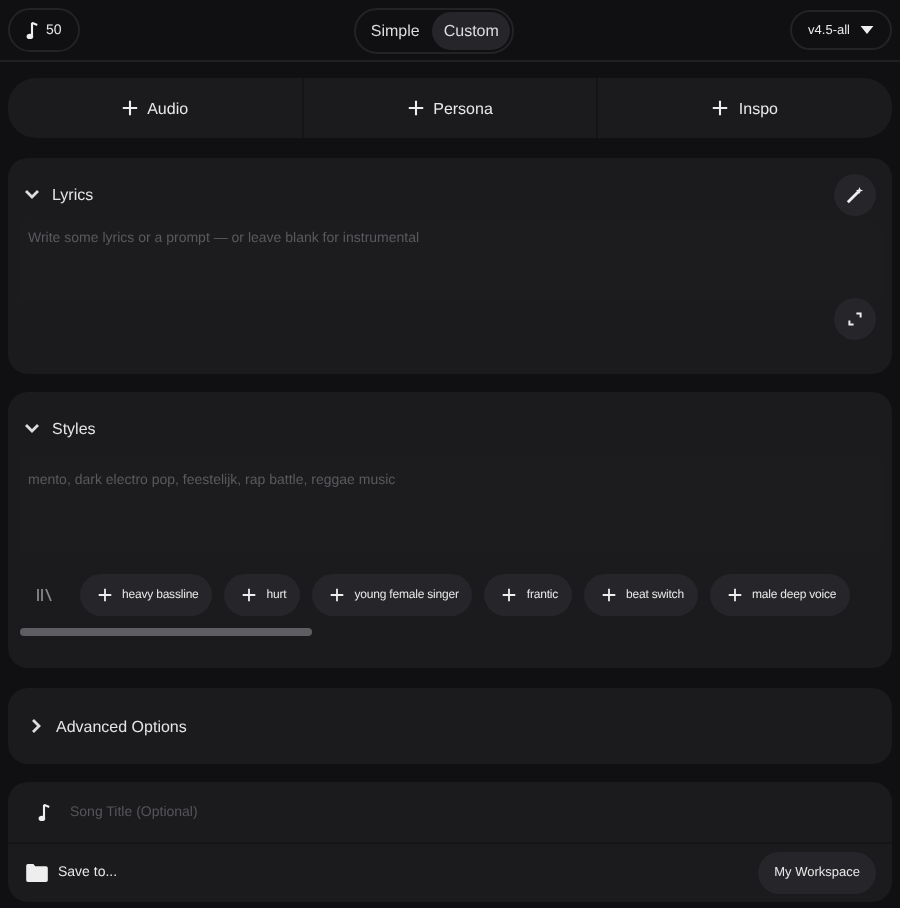  I want to click on caret-icon, so click(867, 30).